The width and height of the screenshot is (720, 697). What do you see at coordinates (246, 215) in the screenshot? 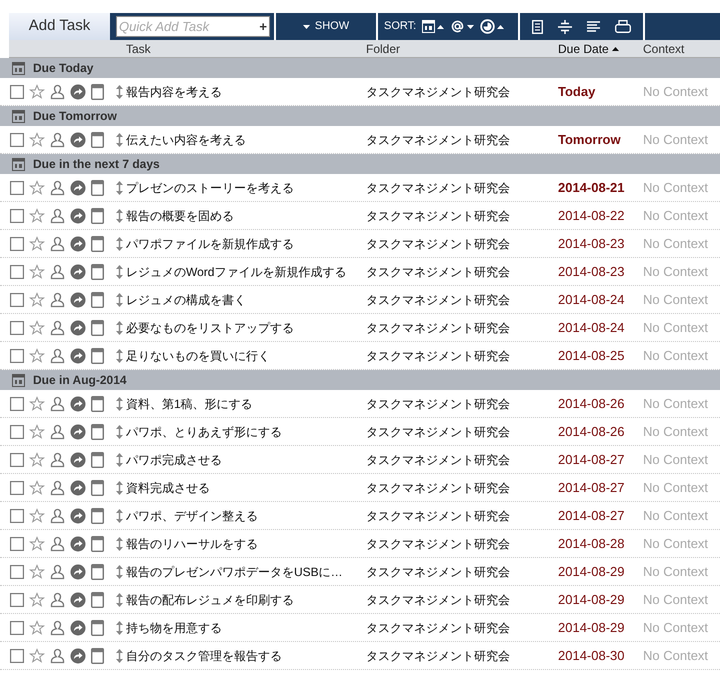
I see `task-title: 報告の概要を固める` at bounding box center [246, 215].